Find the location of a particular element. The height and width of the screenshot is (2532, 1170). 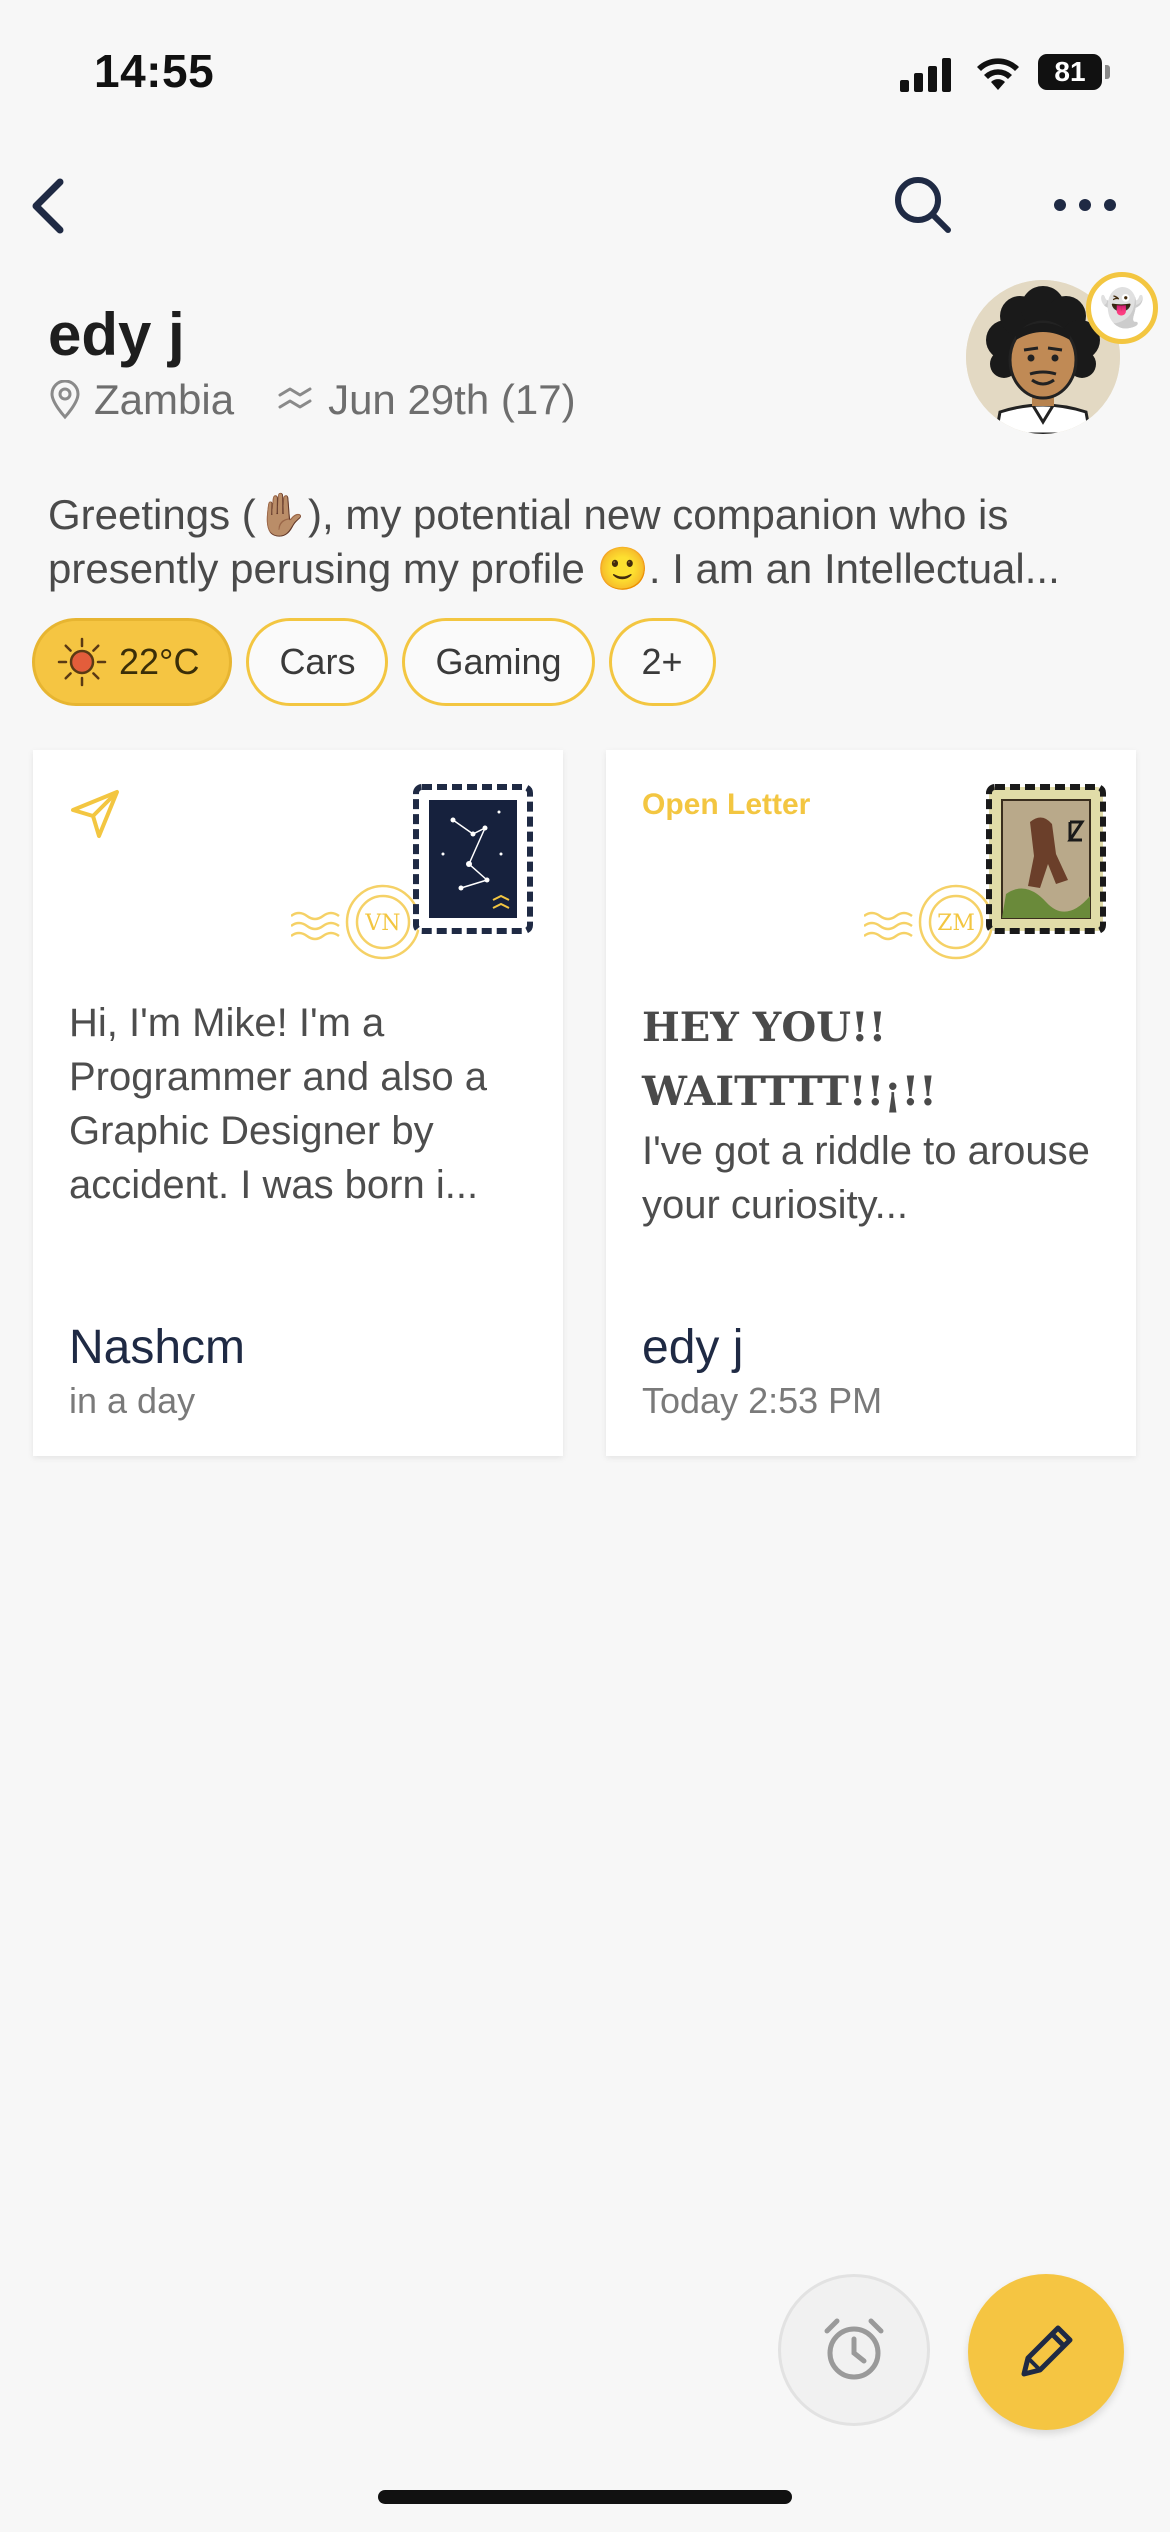

postmark-code: VN is located at coordinates (382, 923).